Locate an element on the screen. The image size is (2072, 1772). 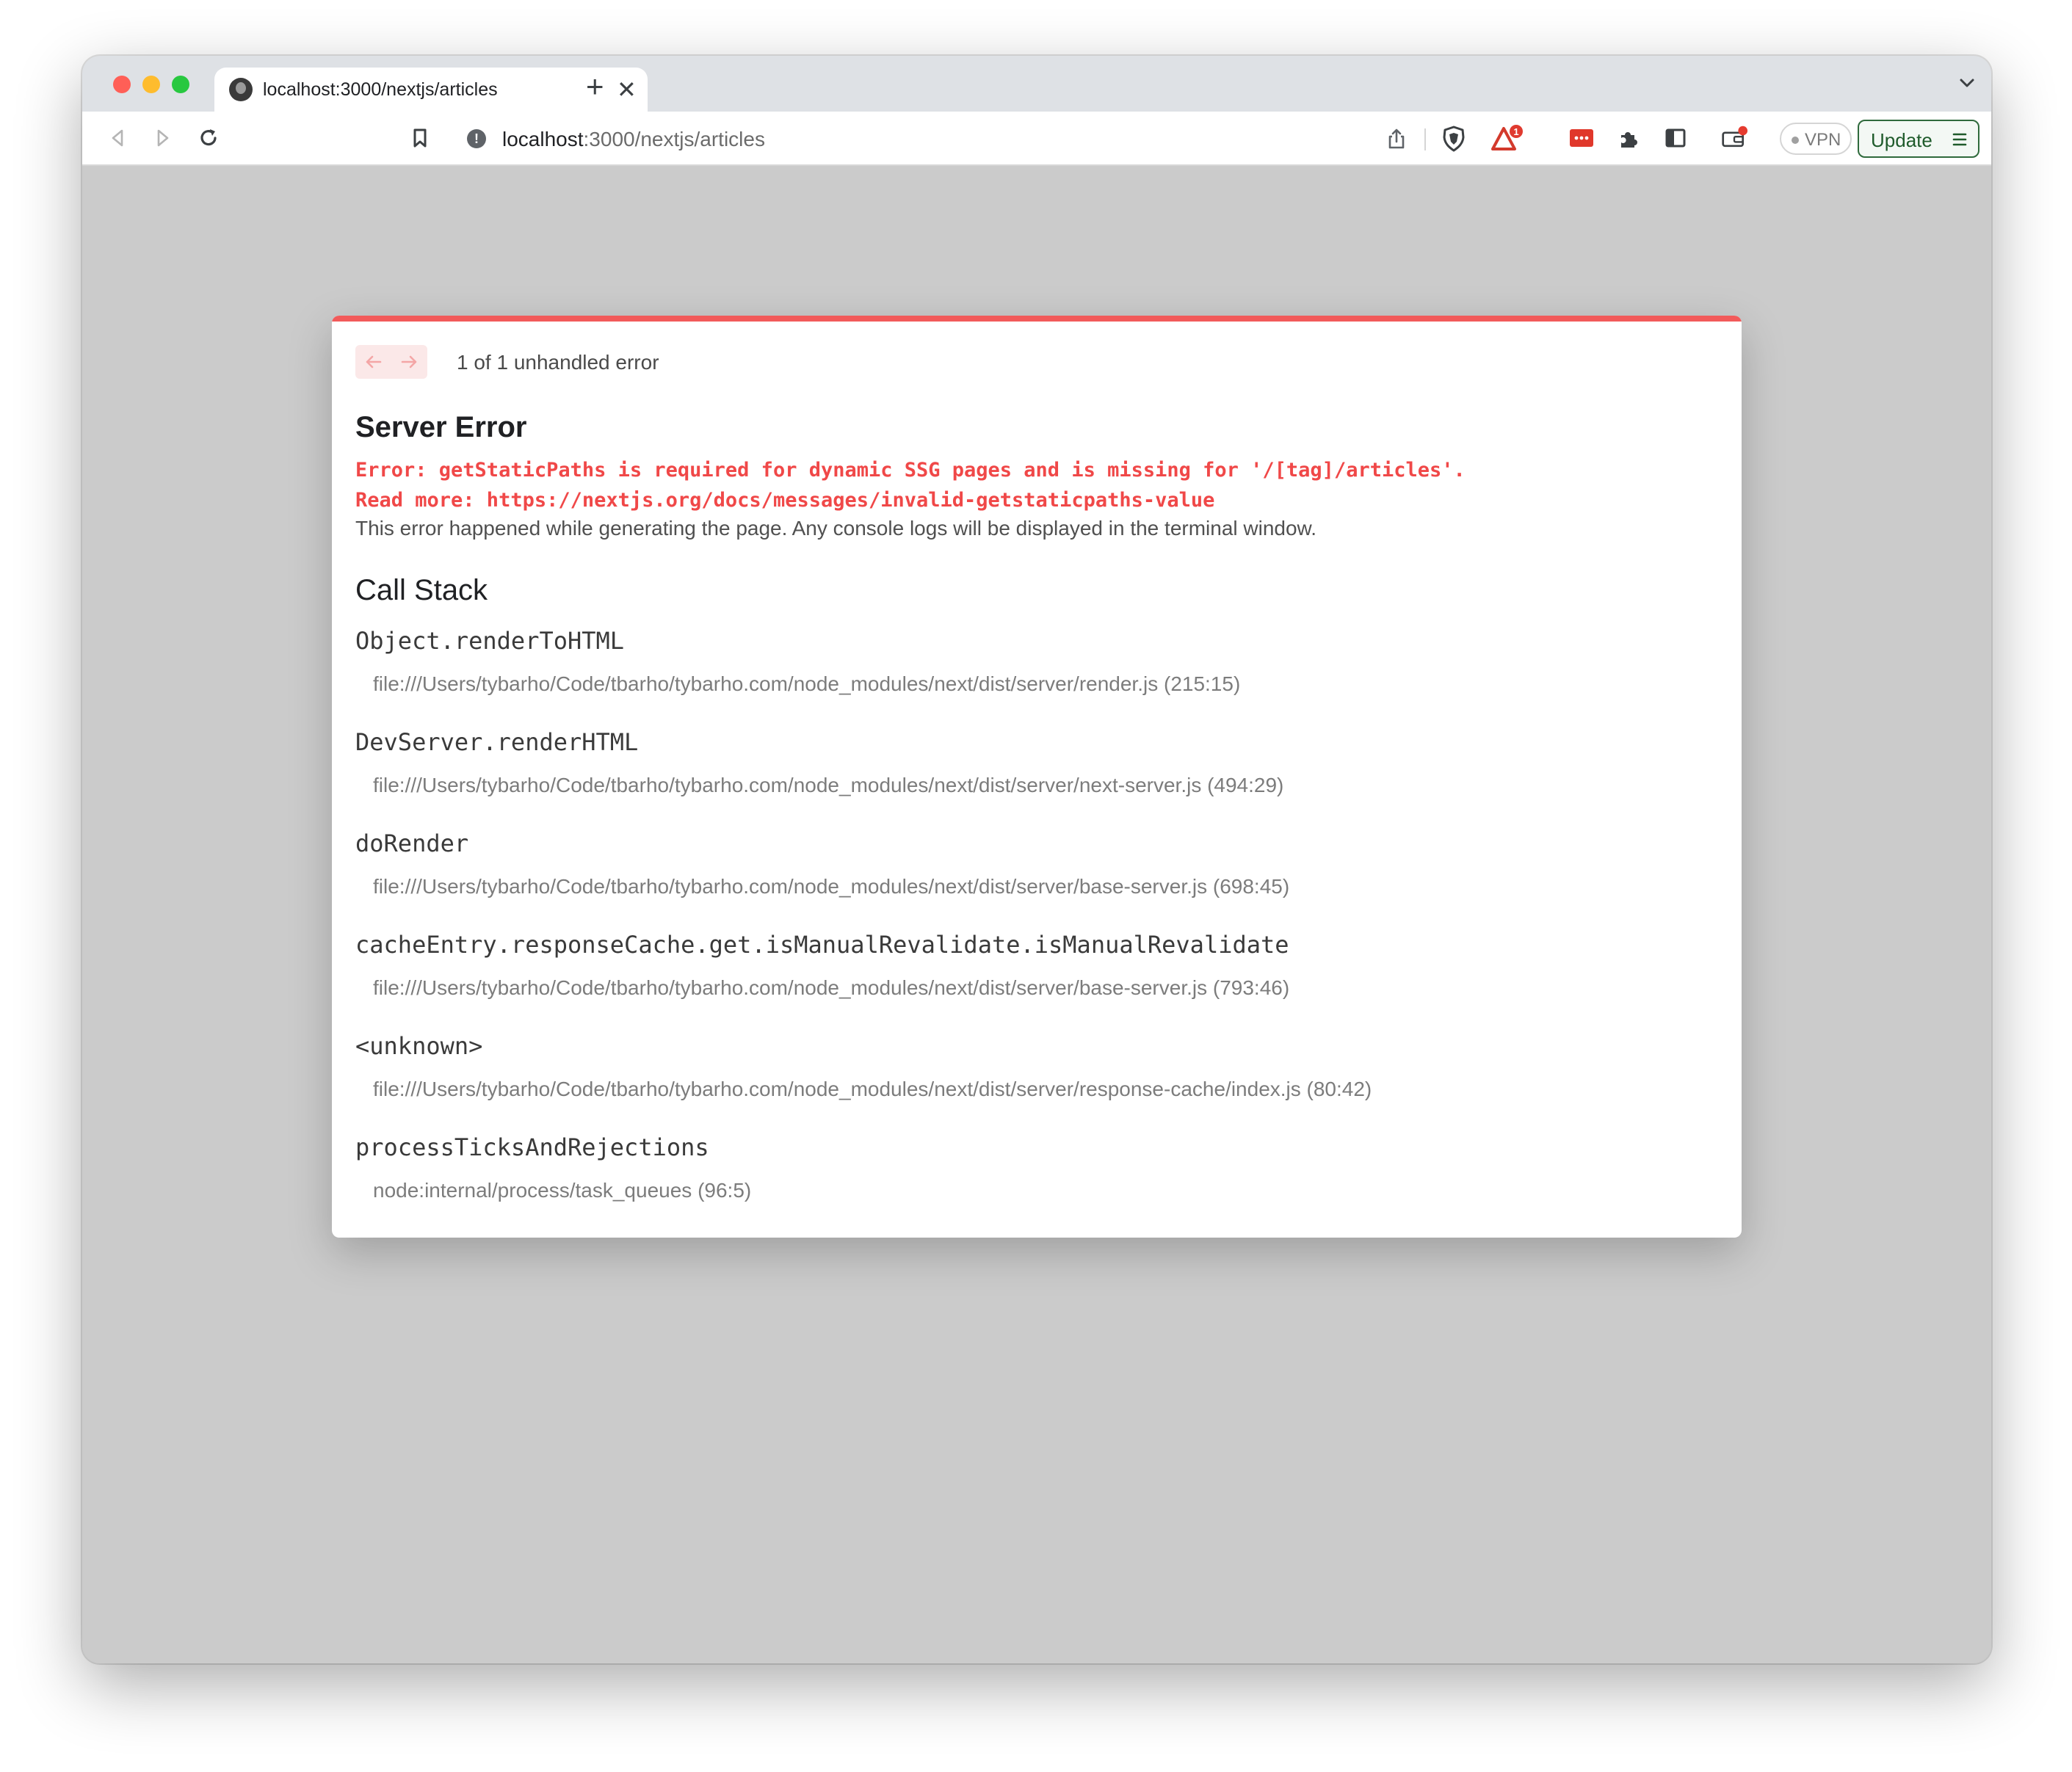
favicon-icon is located at coordinates (241, 89).